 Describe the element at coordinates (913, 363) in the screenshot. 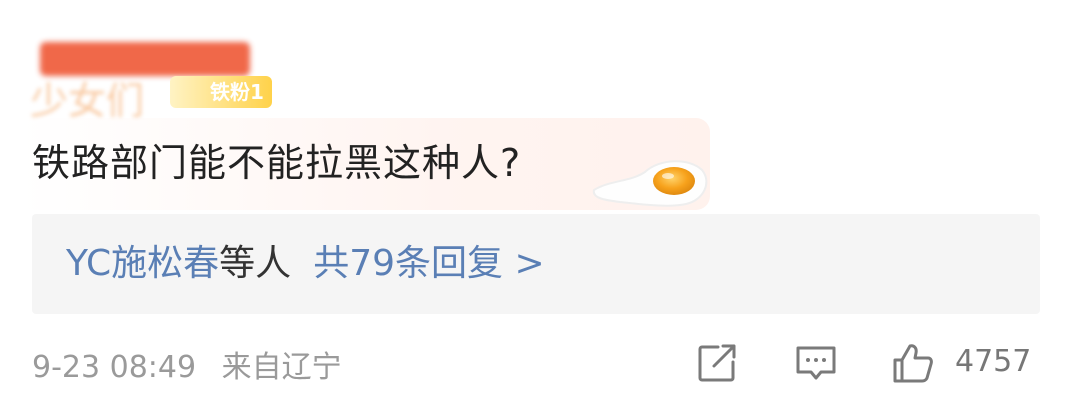

I see `thumbs-up-icon` at that location.